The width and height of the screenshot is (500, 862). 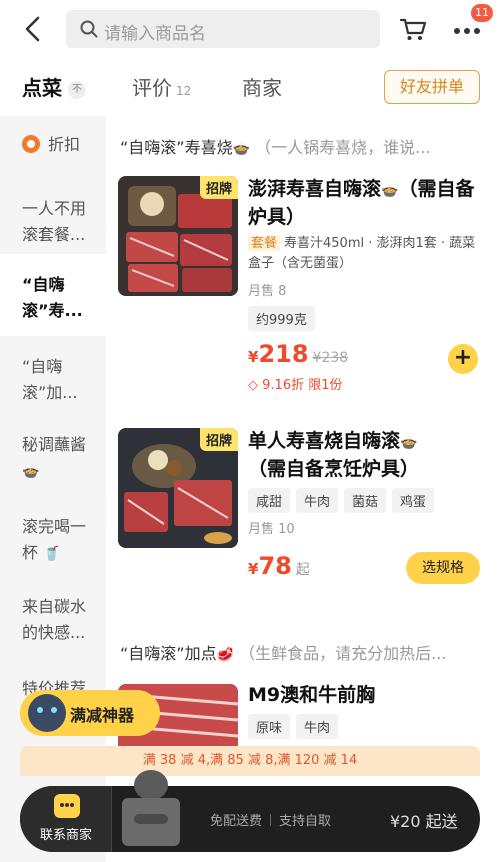 I want to click on sidebar-item-sauce: 秘调蘸酱 🍲, so click(x=53, y=458).